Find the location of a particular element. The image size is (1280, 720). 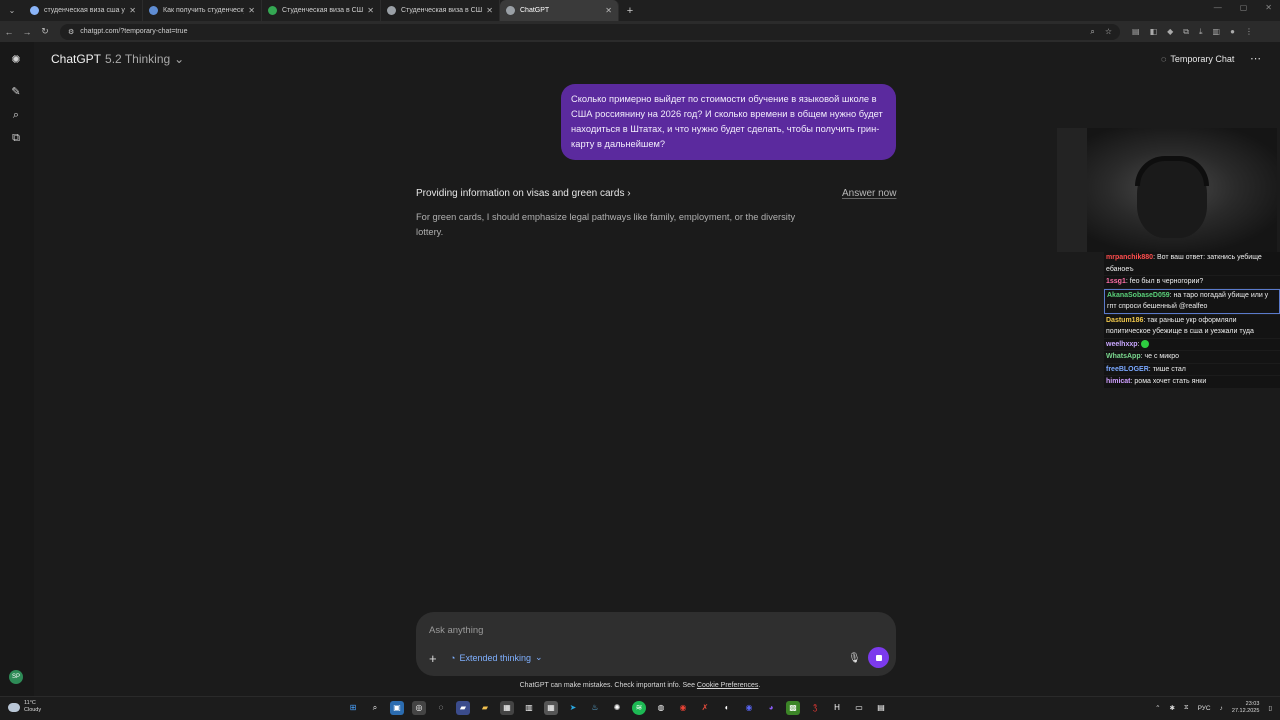

app-icon: ◌ is located at coordinates (441, 708).